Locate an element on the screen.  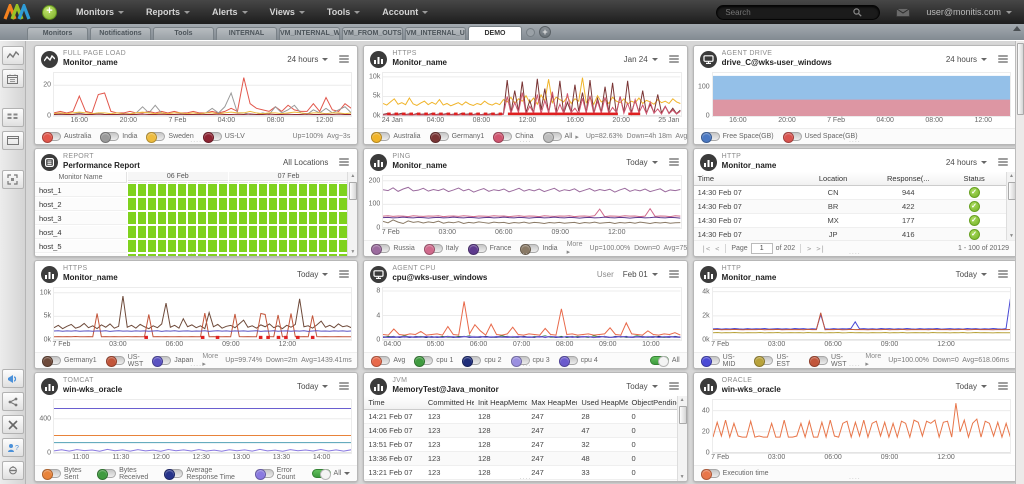
collapse-panel-icon is located at coordinates (1017, 28).